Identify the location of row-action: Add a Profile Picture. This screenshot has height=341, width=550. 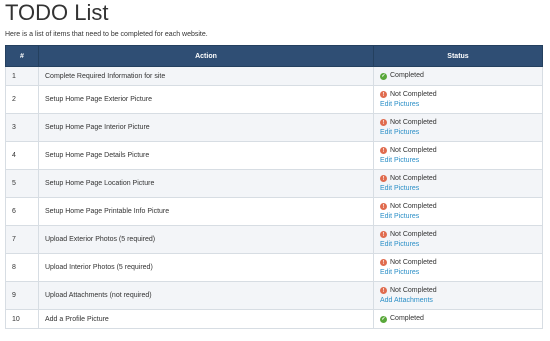
(206, 319).